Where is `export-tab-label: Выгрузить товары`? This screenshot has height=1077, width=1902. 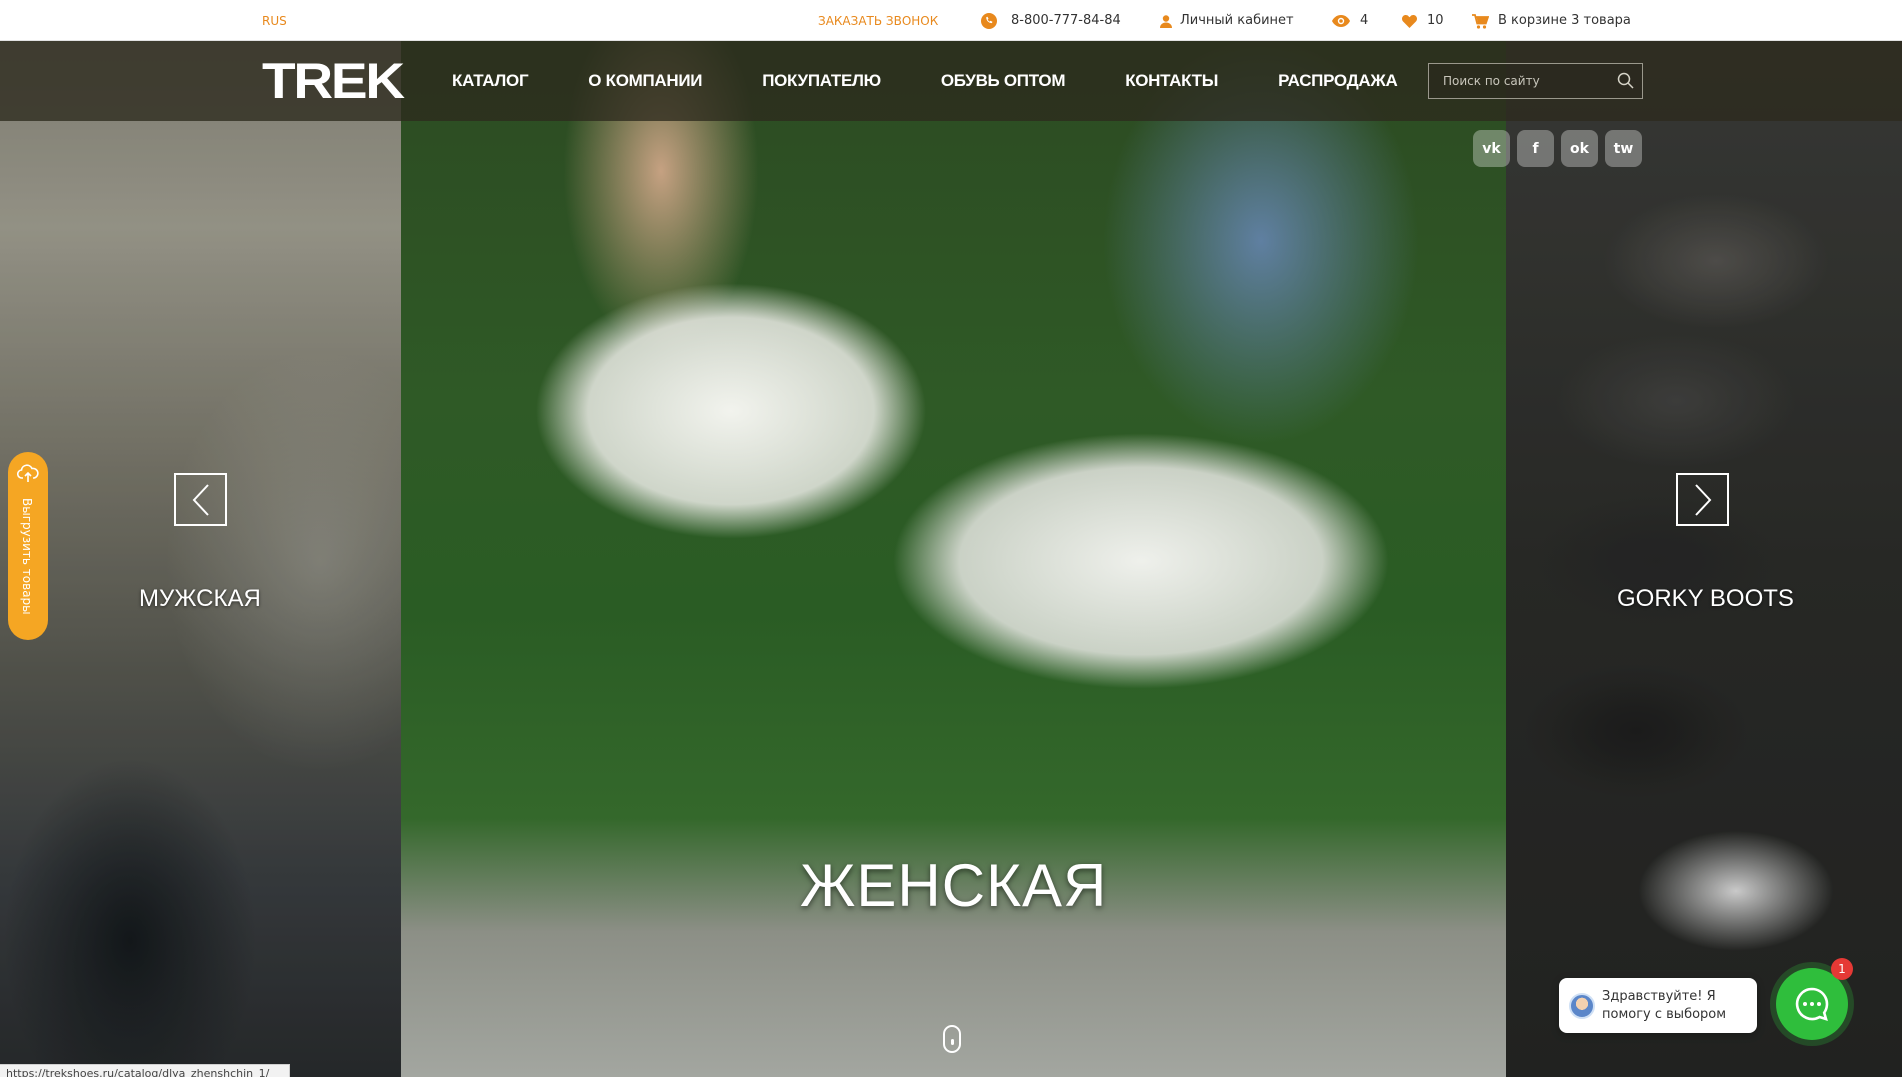 export-tab-label: Выгрузить товары is located at coordinates (27, 556).